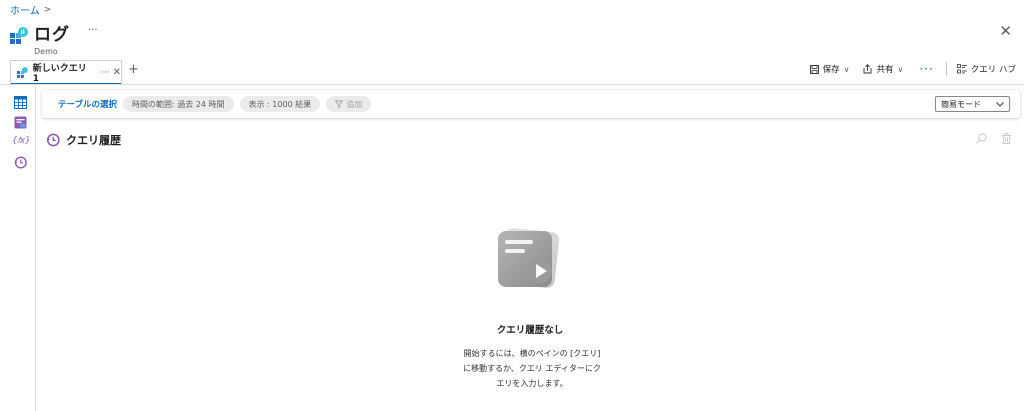 This screenshot has width=1024, height=411. I want to click on mode-dropdown-value: 簡易モード, so click(961, 104).